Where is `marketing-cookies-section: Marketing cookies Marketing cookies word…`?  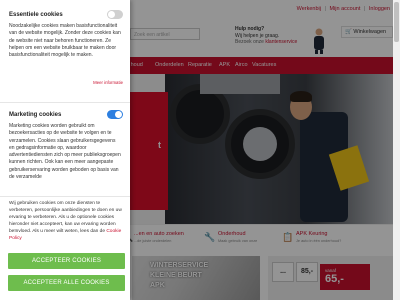 marketing-cookies-section: Marketing cookies Marketing cookies word… is located at coordinates (67, 153).